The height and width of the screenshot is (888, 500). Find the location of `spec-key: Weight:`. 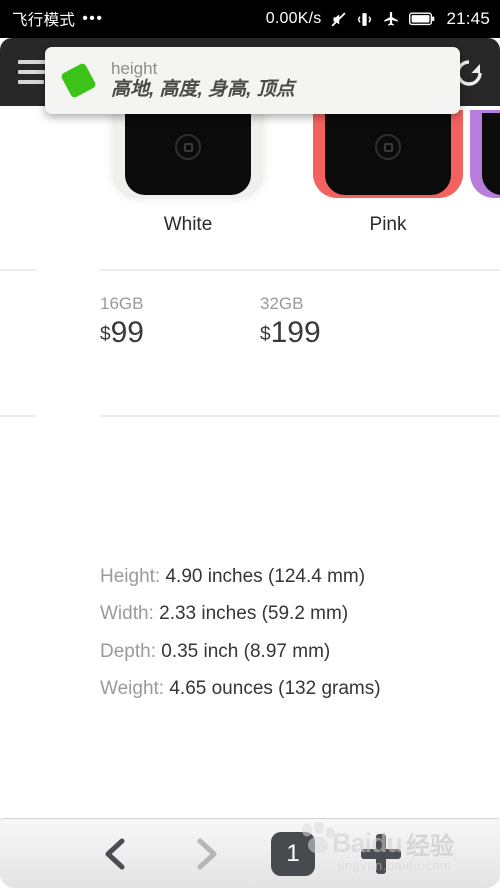

spec-key: Weight: is located at coordinates (132, 689).